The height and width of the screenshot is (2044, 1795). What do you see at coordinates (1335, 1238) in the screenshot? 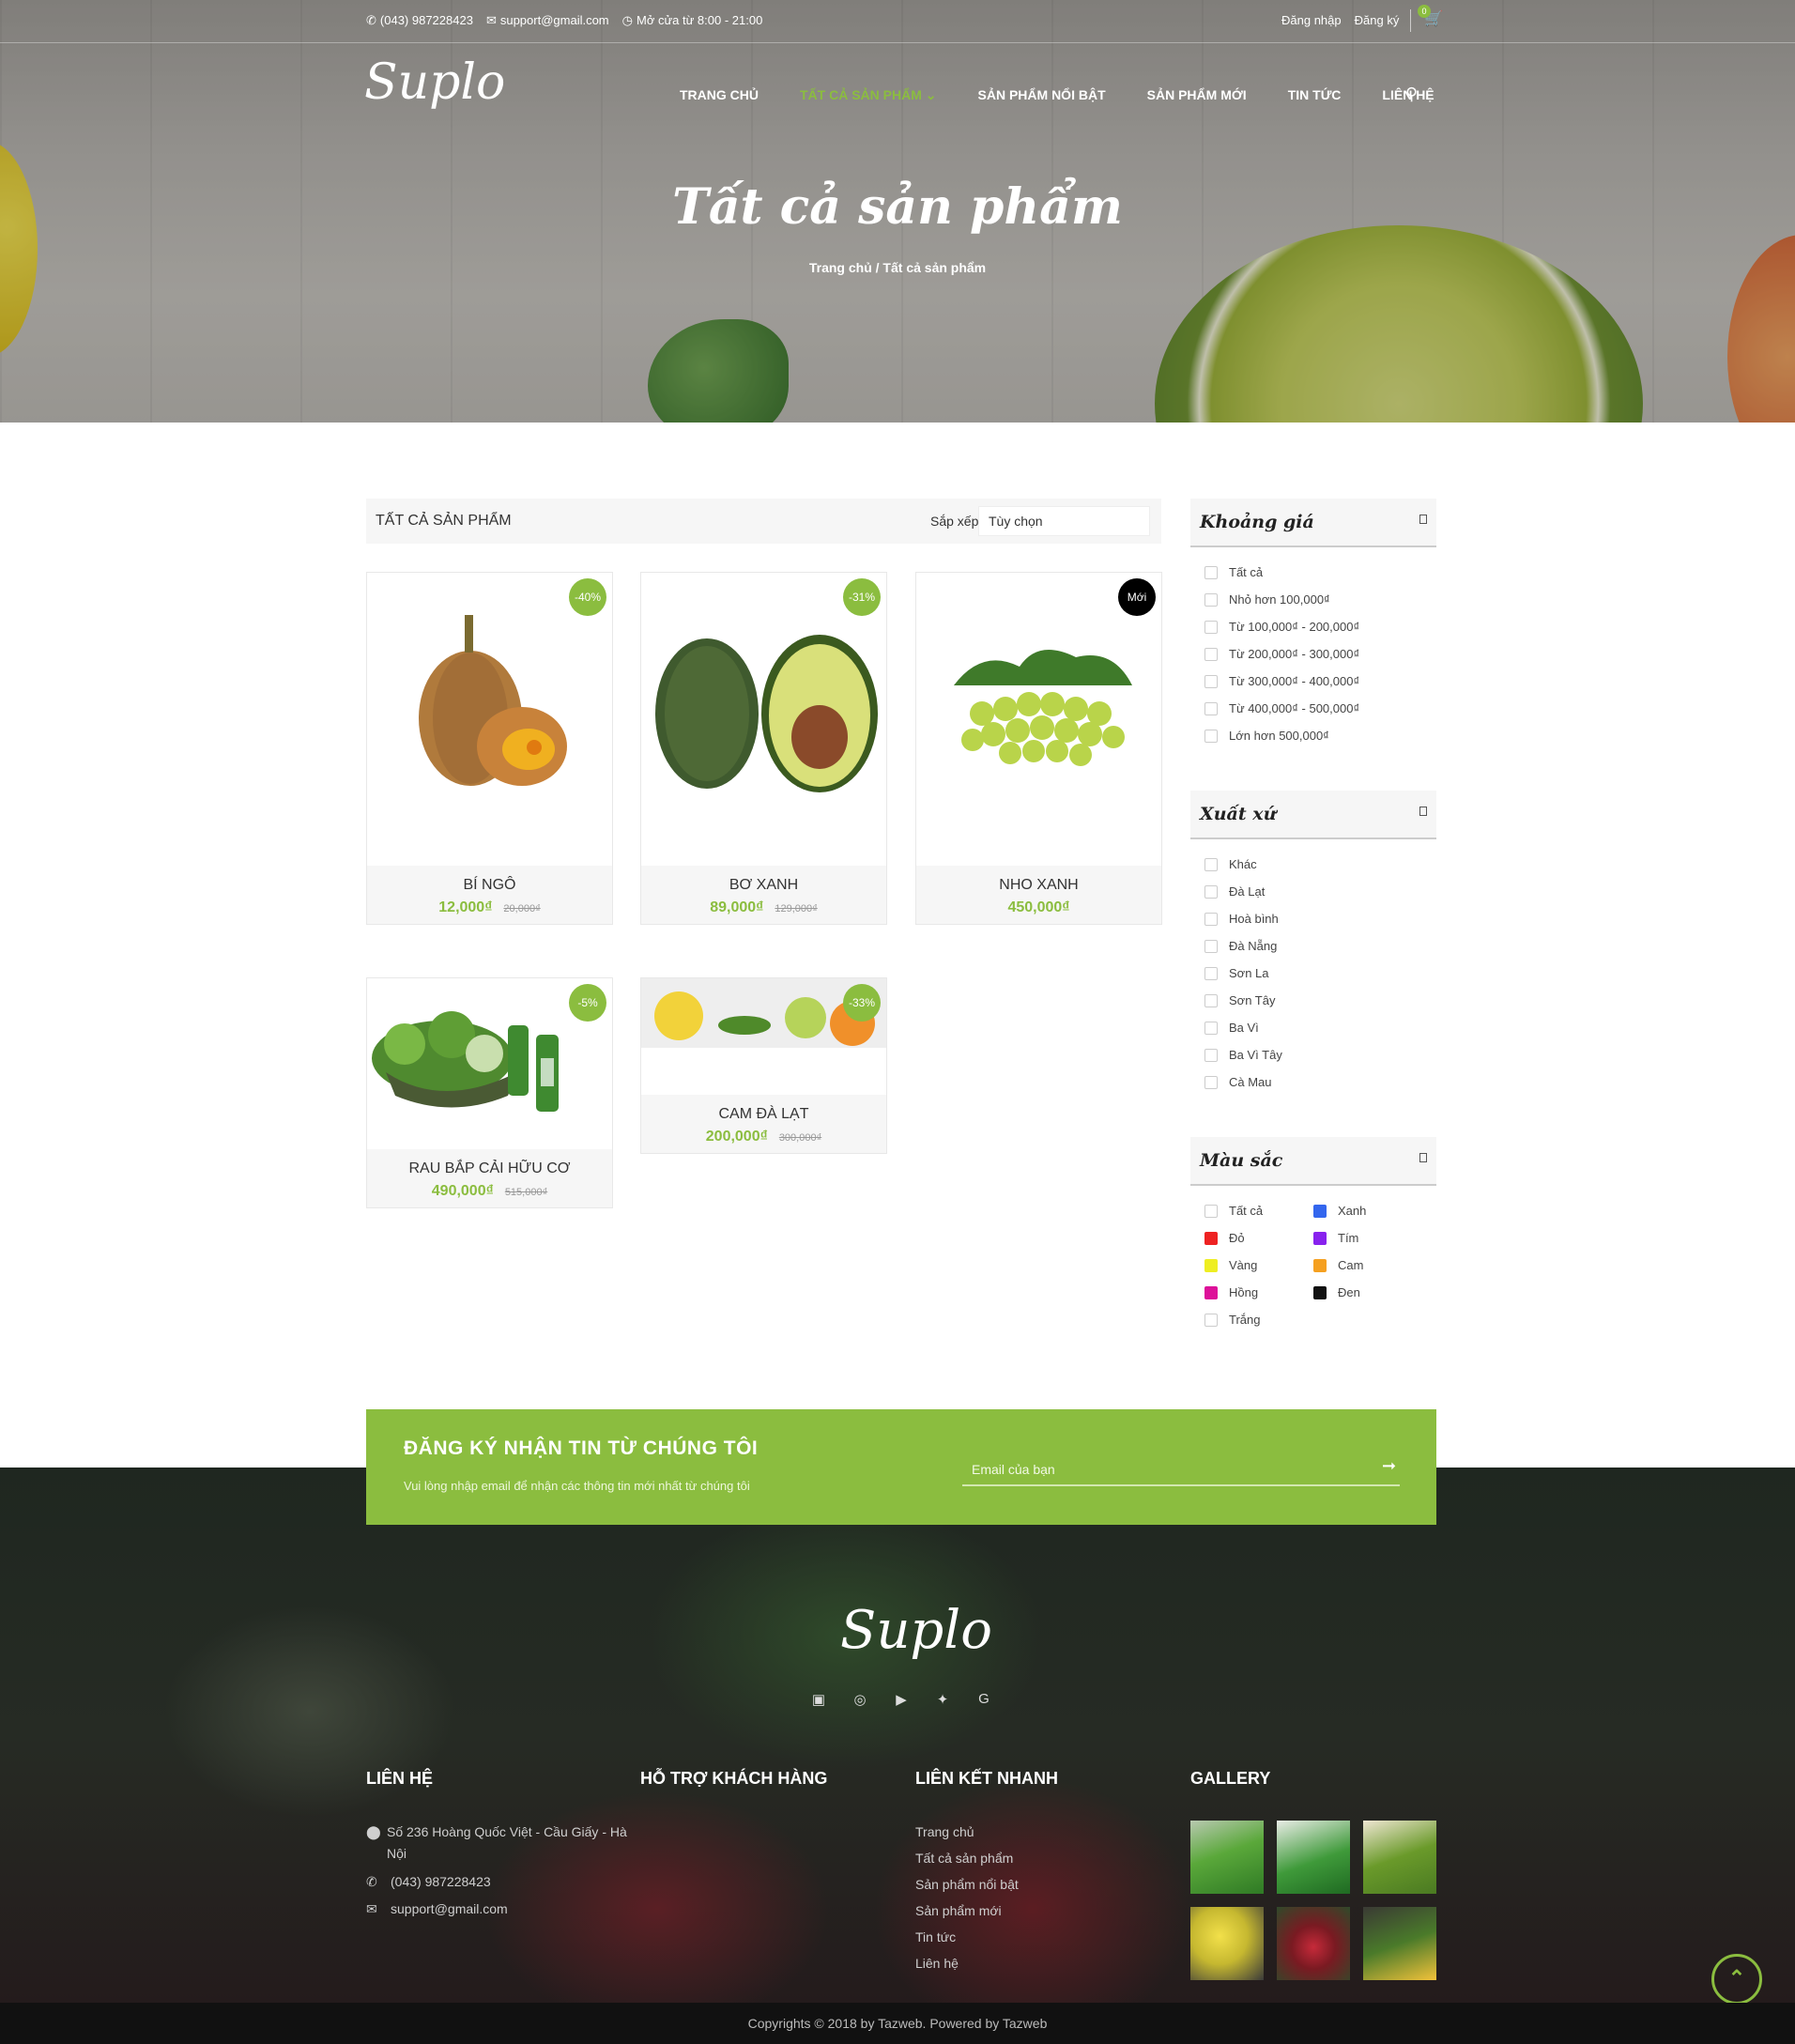
I see `color-option: Tím` at bounding box center [1335, 1238].